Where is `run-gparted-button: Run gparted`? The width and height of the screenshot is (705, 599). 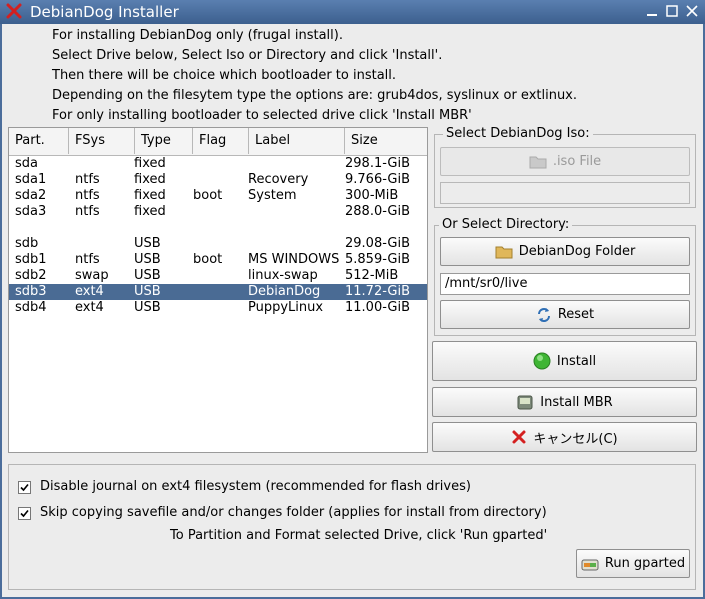 run-gparted-button: Run gparted is located at coordinates (633, 563).